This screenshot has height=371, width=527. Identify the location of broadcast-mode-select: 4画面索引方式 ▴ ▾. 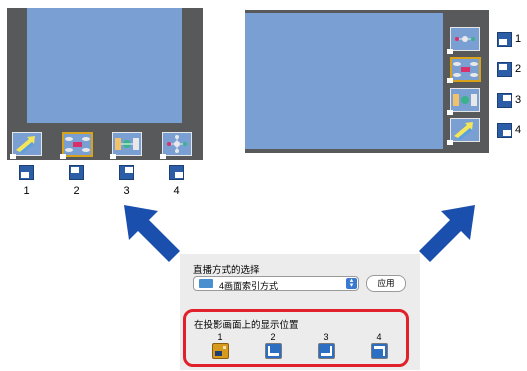
(276, 283).